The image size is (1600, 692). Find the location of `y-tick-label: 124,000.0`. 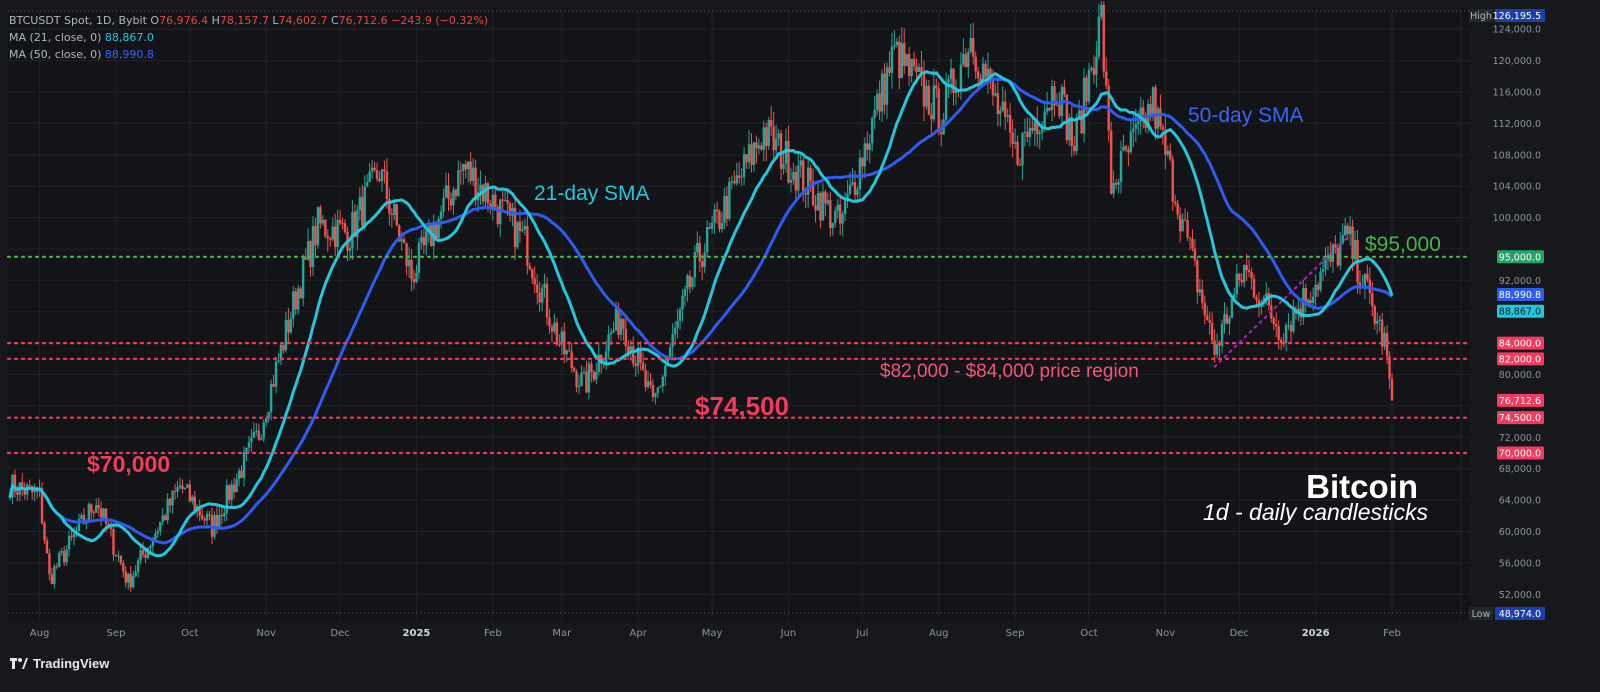

y-tick-label: 124,000.0 is located at coordinates (1517, 30).